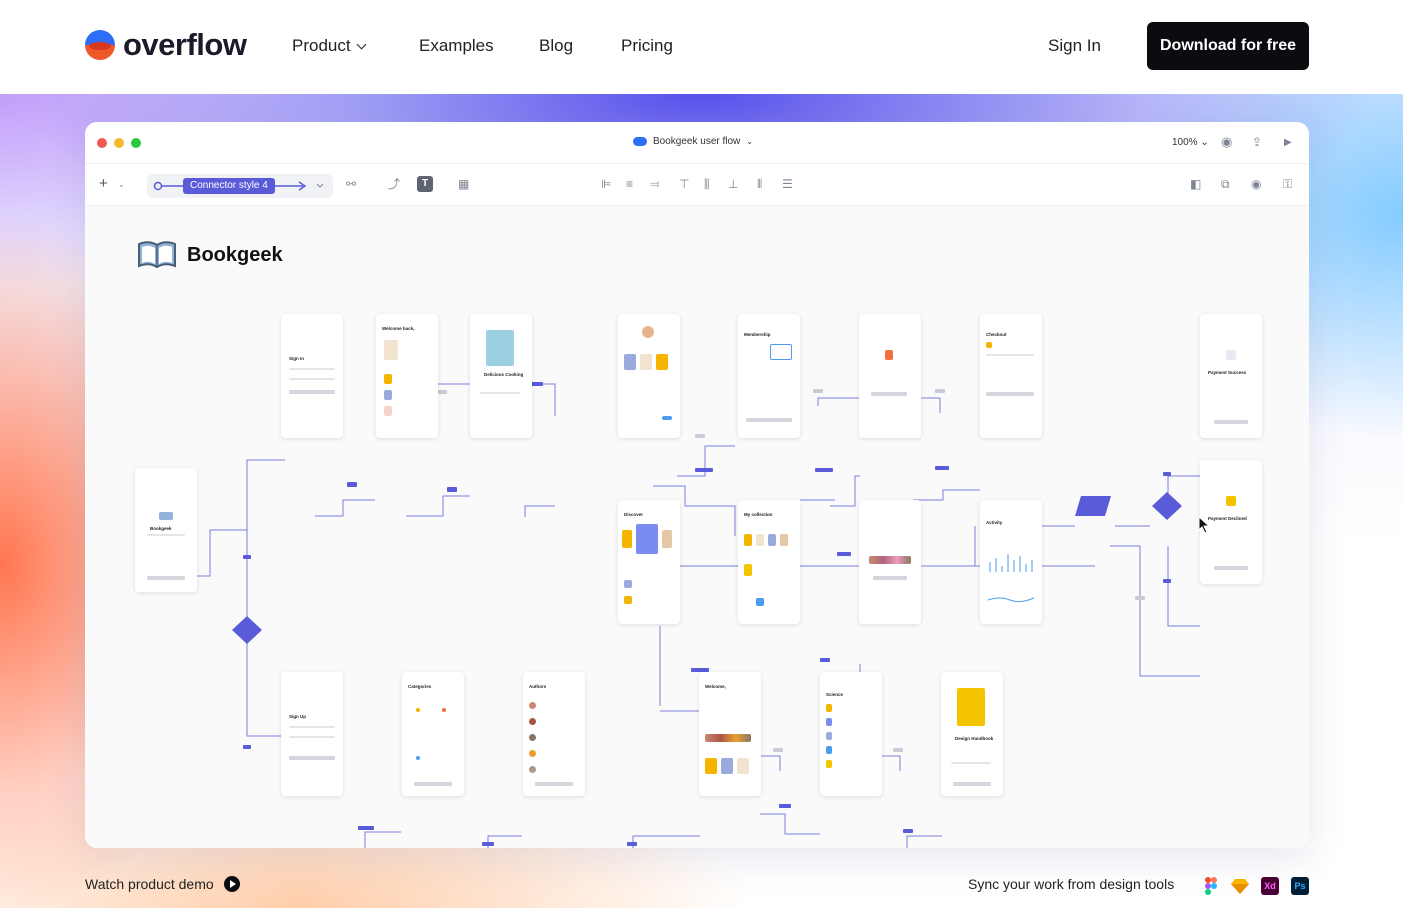 The height and width of the screenshot is (908, 1403). Describe the element at coordinates (1288, 143) in the screenshot. I see `play-icon: ▶` at that location.